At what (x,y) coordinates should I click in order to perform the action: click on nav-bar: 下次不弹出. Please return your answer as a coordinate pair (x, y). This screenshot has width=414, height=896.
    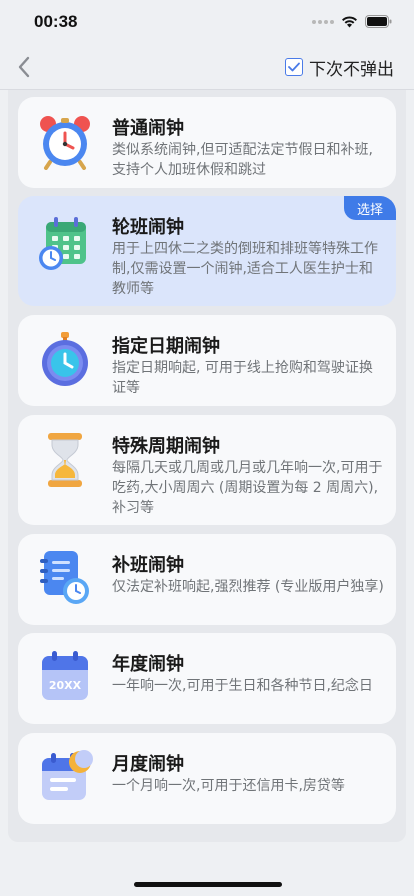
    Looking at the image, I should click on (207, 67).